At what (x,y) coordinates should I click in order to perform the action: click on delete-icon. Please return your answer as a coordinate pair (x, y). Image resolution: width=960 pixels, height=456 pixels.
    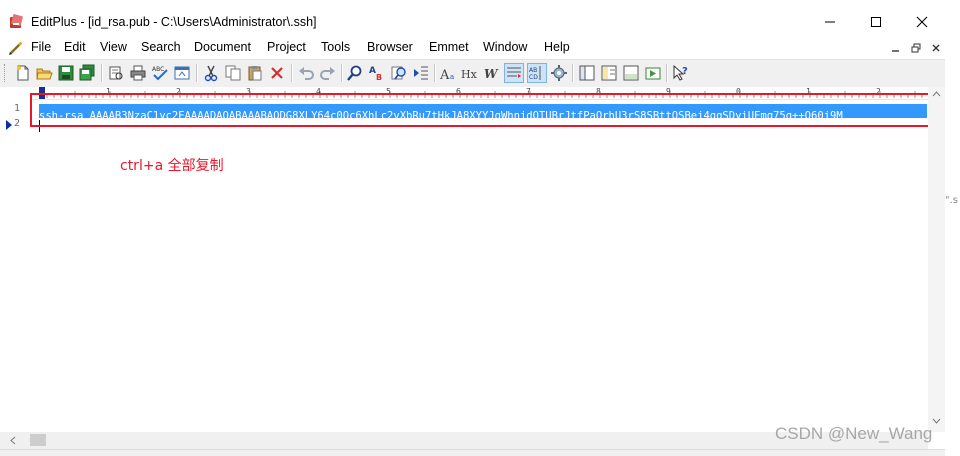
    Looking at the image, I should click on (277, 73).